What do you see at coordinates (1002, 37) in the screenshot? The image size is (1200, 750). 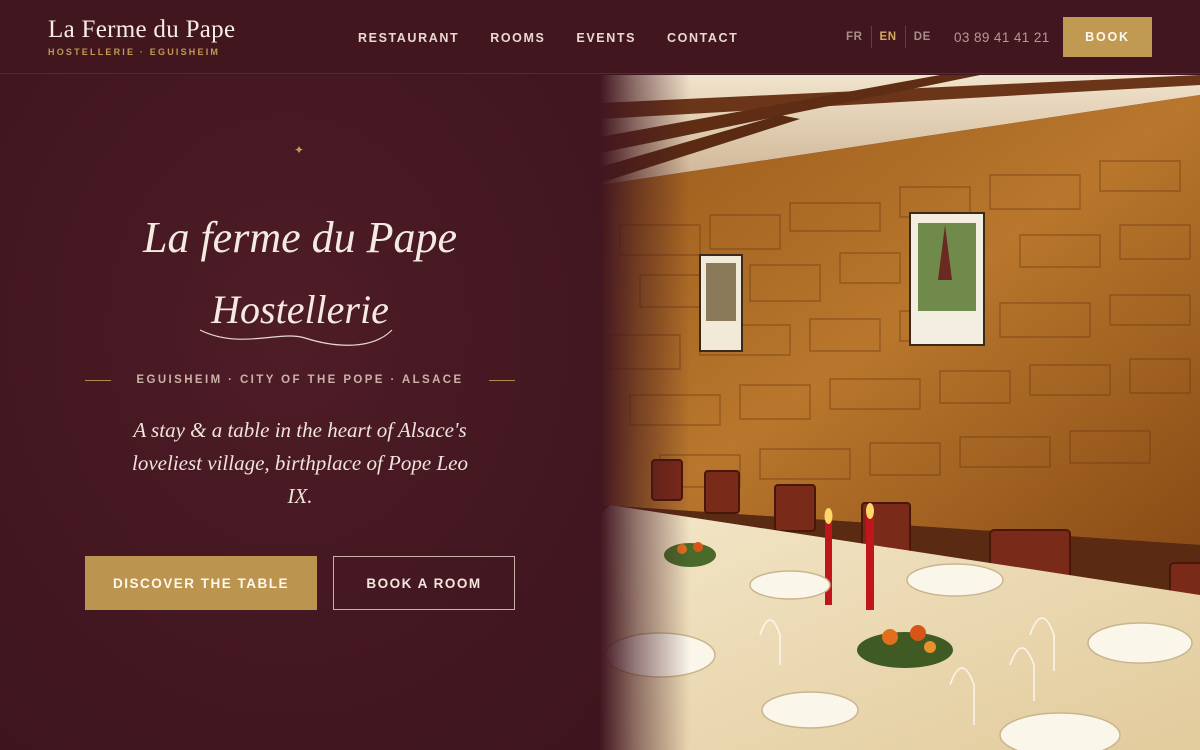 I see `phone-number: 03 89 41 41 21` at bounding box center [1002, 37].